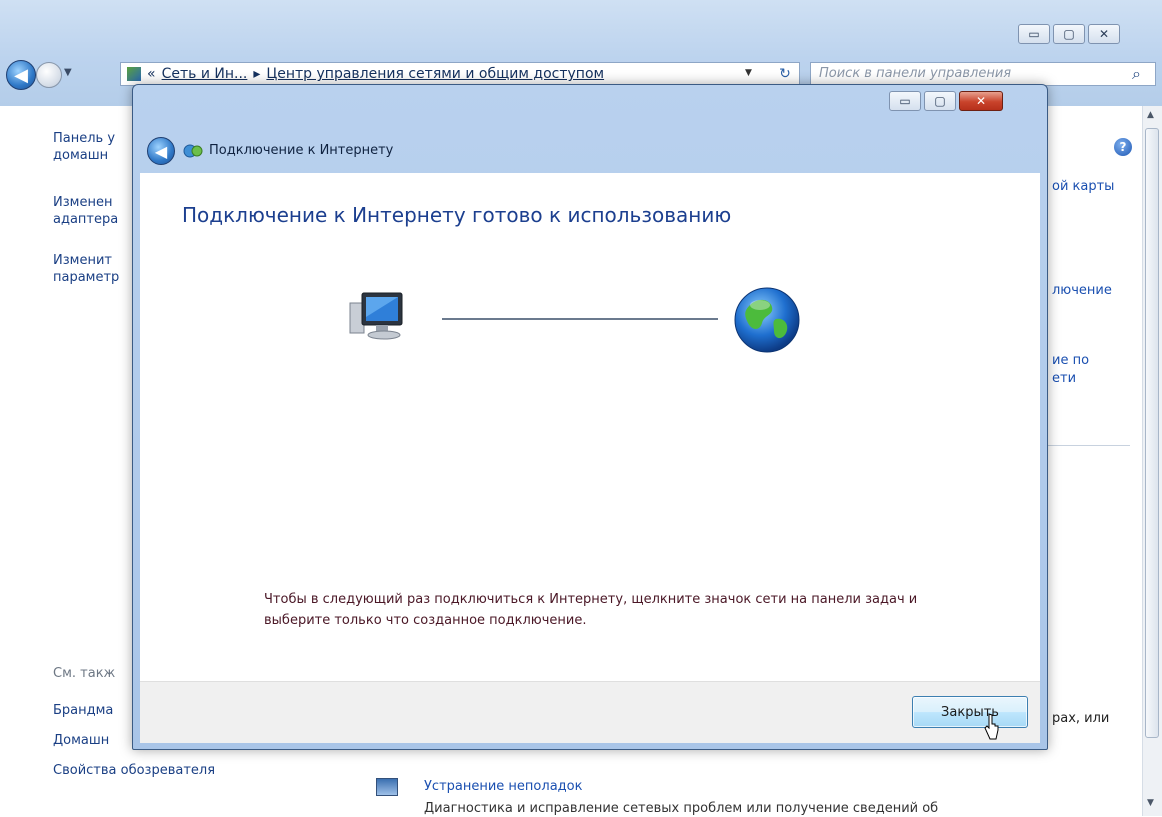 This screenshot has width=1162, height=817. What do you see at coordinates (84, 673) in the screenshot?
I see `see-also-heading: См. такж` at bounding box center [84, 673].